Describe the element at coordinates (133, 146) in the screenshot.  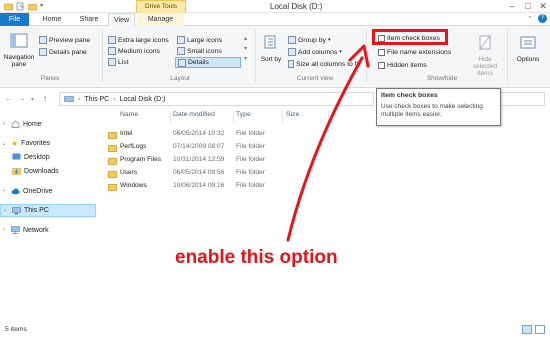
I see `file-name: PerfLogs` at that location.